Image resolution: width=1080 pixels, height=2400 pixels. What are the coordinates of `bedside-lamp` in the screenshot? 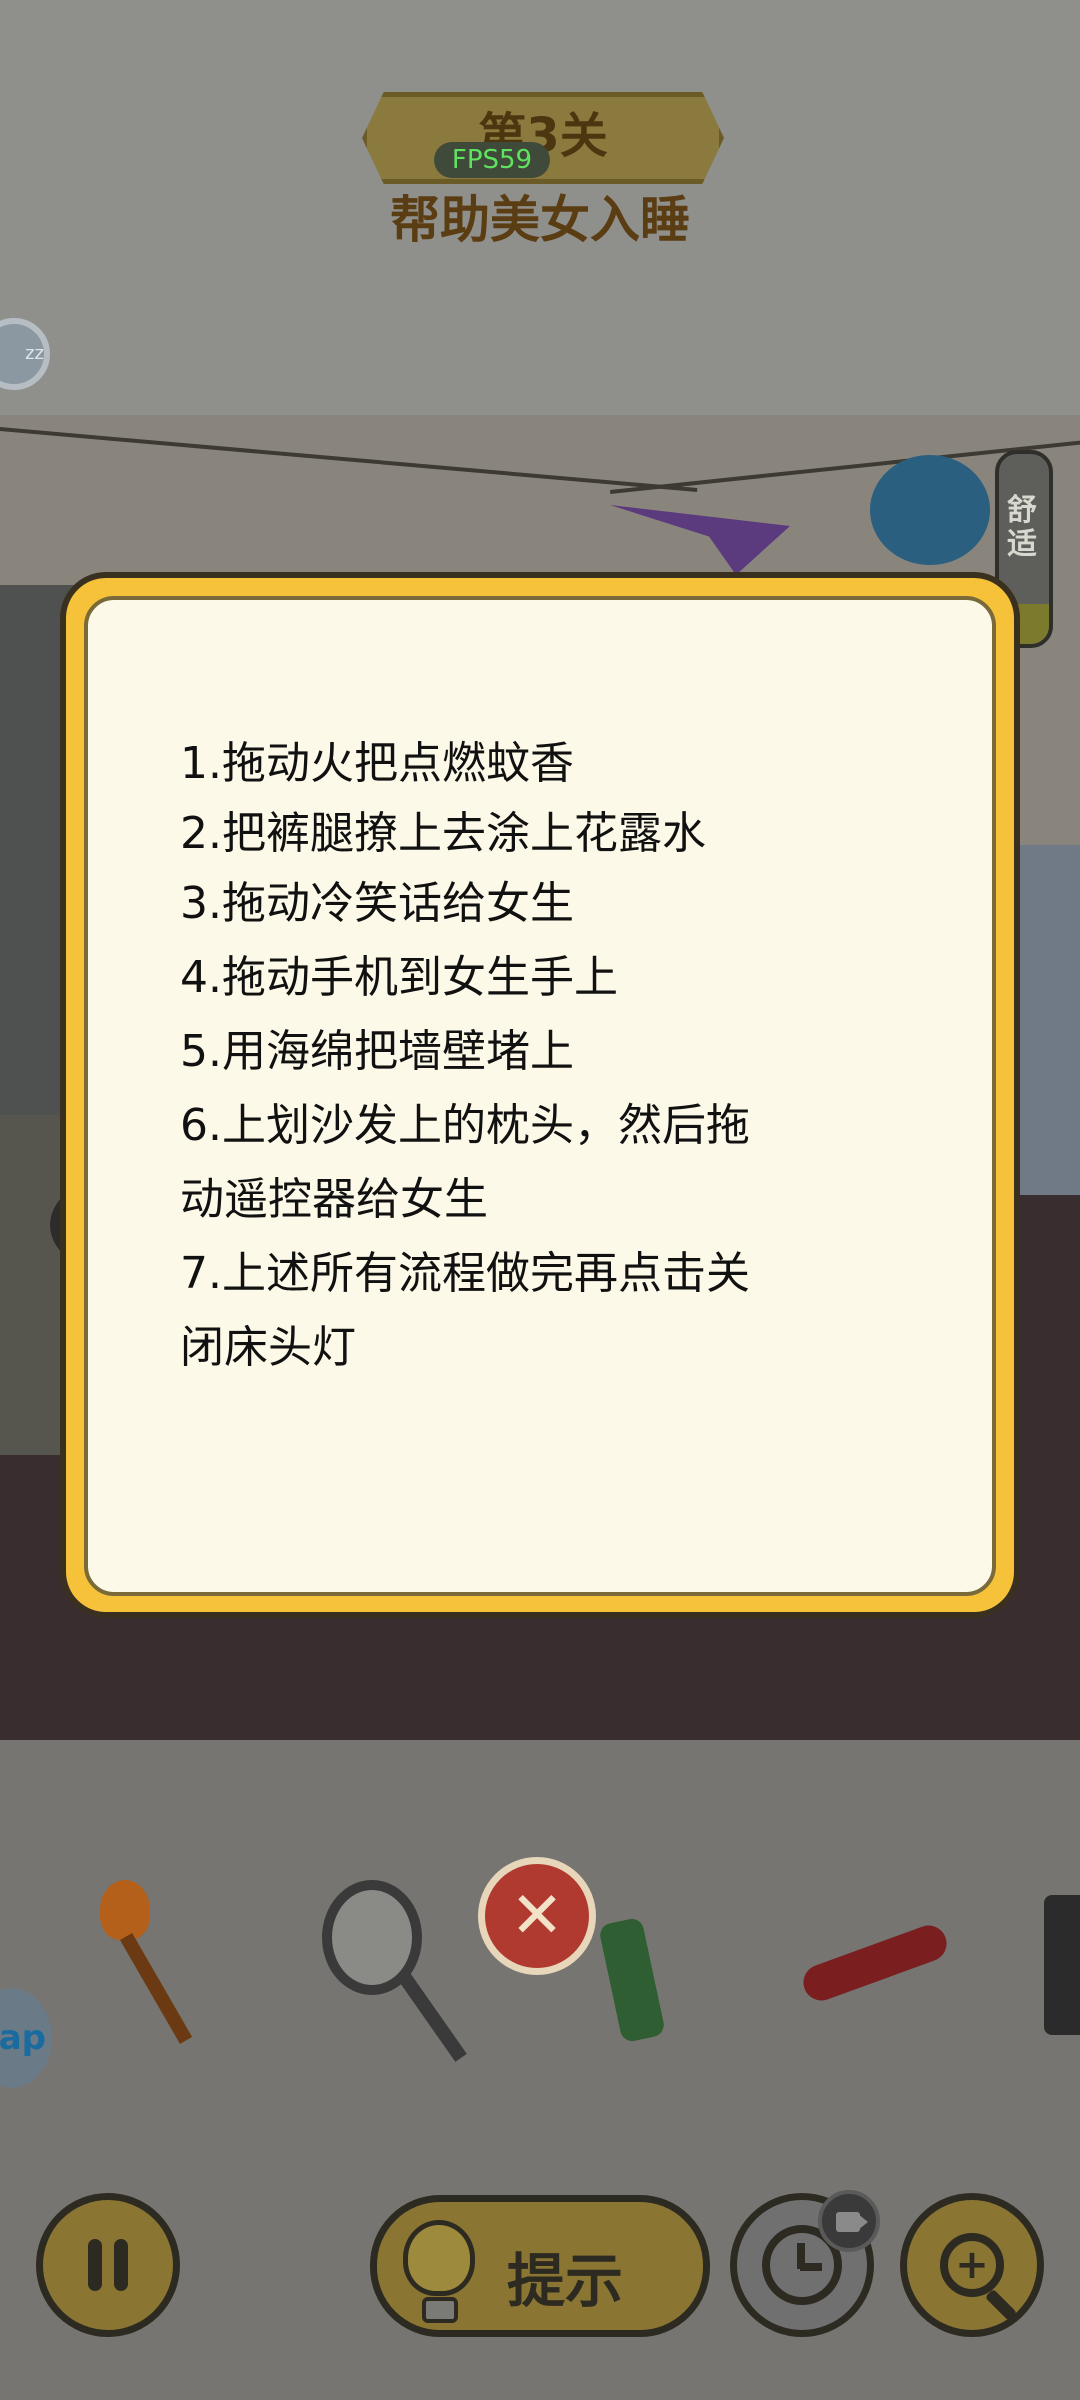 It's located at (930, 510).